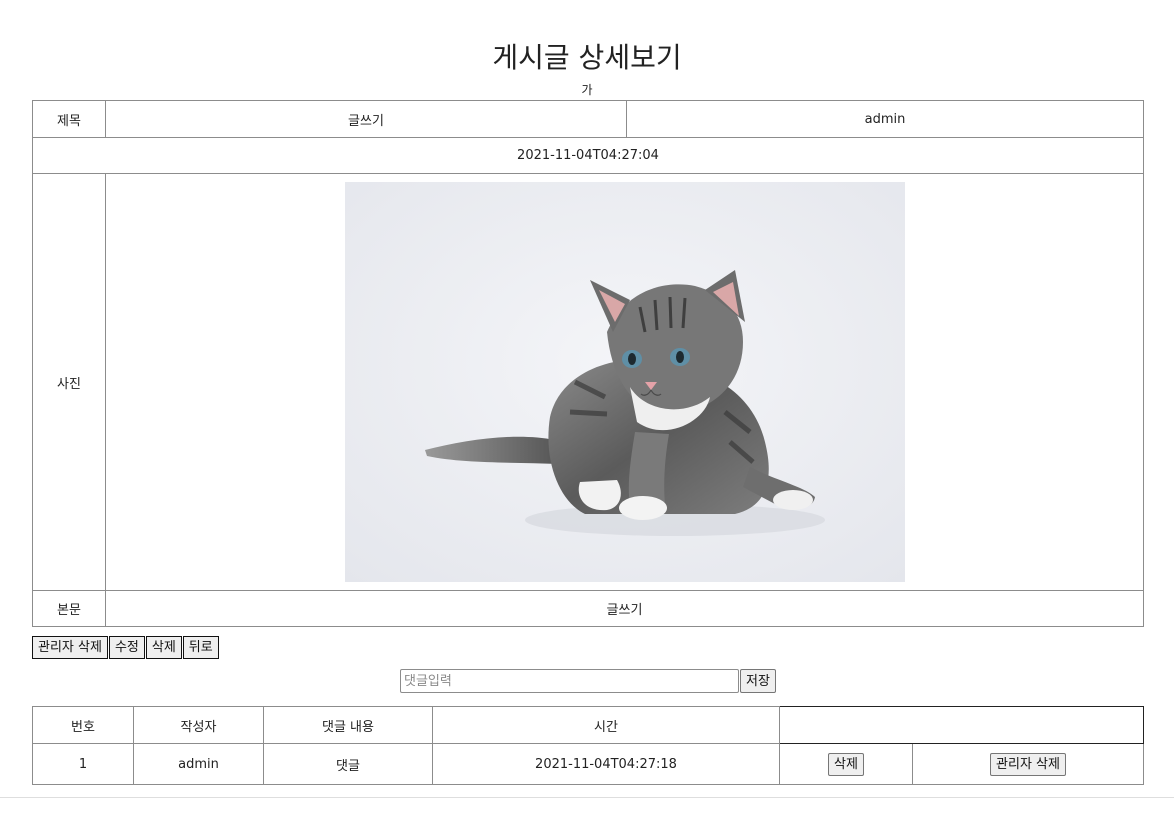 The width and height of the screenshot is (1174, 817). I want to click on comments-header-time: 시간, so click(606, 725).